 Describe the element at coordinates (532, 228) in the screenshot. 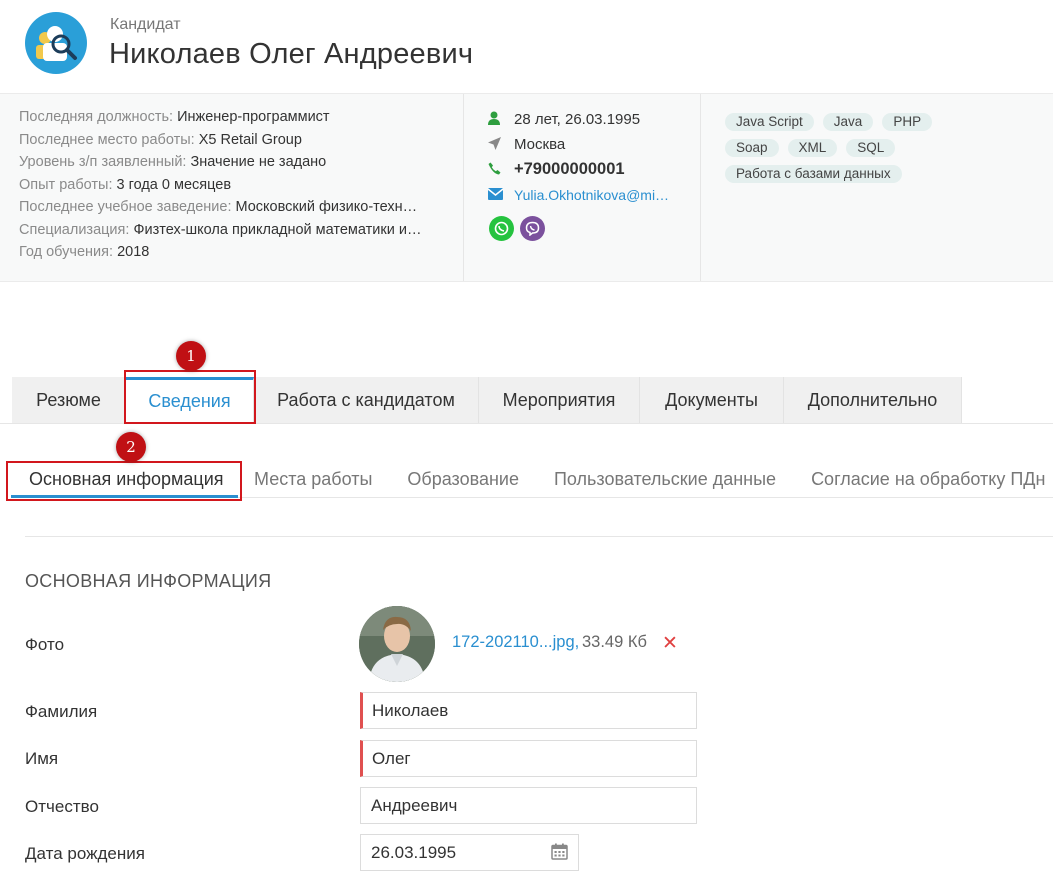

I see `viber-icon` at that location.